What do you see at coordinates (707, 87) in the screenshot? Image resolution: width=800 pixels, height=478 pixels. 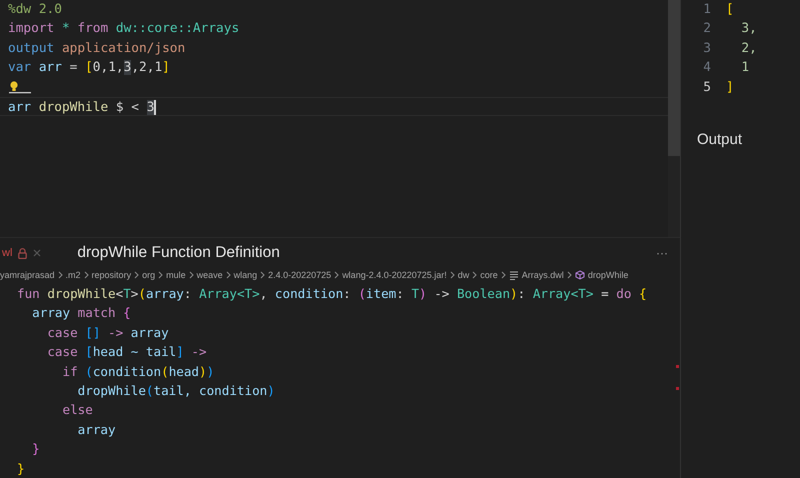 I see `line-number: 5` at bounding box center [707, 87].